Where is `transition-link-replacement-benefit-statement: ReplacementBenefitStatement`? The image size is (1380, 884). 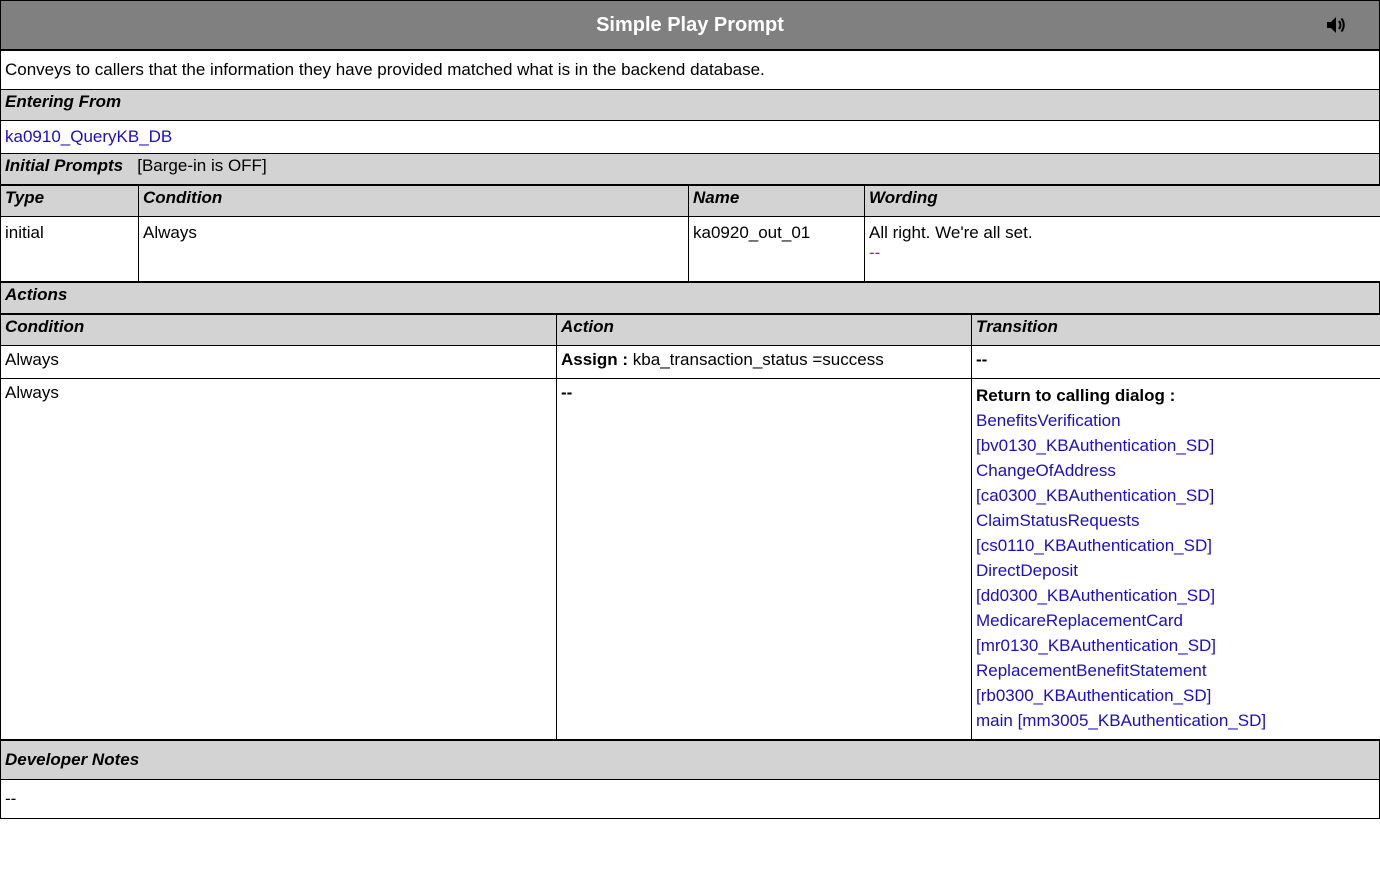 transition-link-replacement-benefit-statement: ReplacementBenefitStatement is located at coordinates (1176, 670).